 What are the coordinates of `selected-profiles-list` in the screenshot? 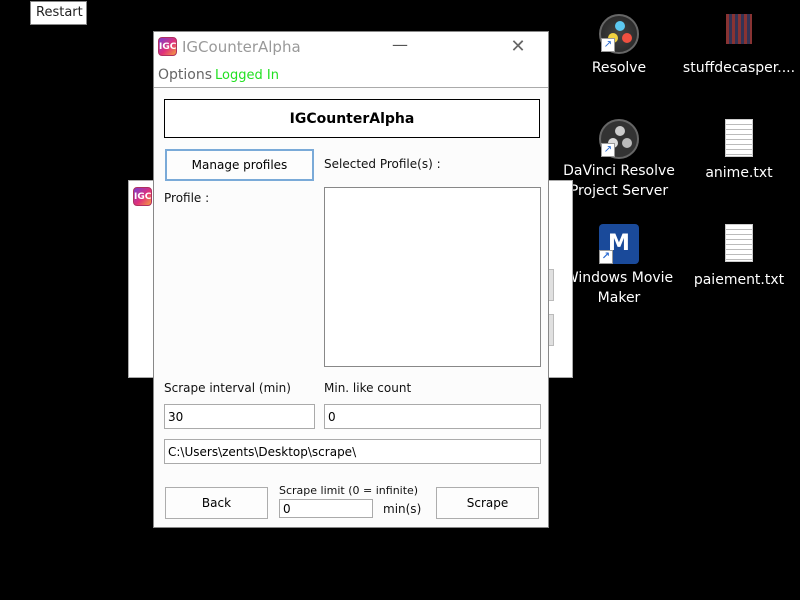 It's located at (432, 277).